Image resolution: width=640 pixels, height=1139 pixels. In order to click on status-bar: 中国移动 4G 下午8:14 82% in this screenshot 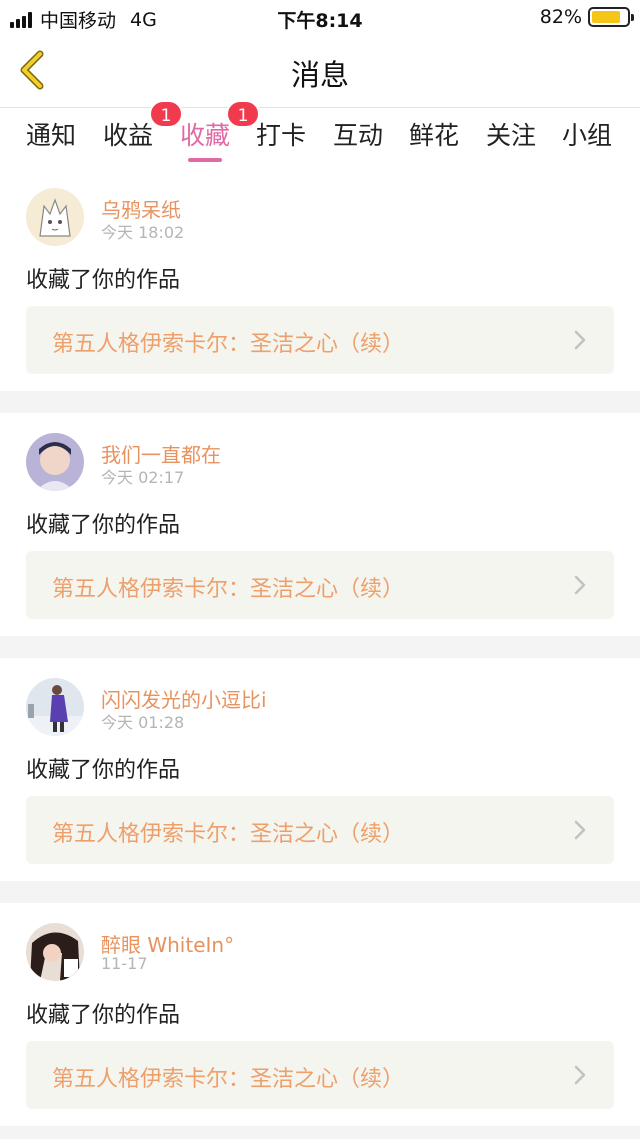, I will do `click(320, 17)`.